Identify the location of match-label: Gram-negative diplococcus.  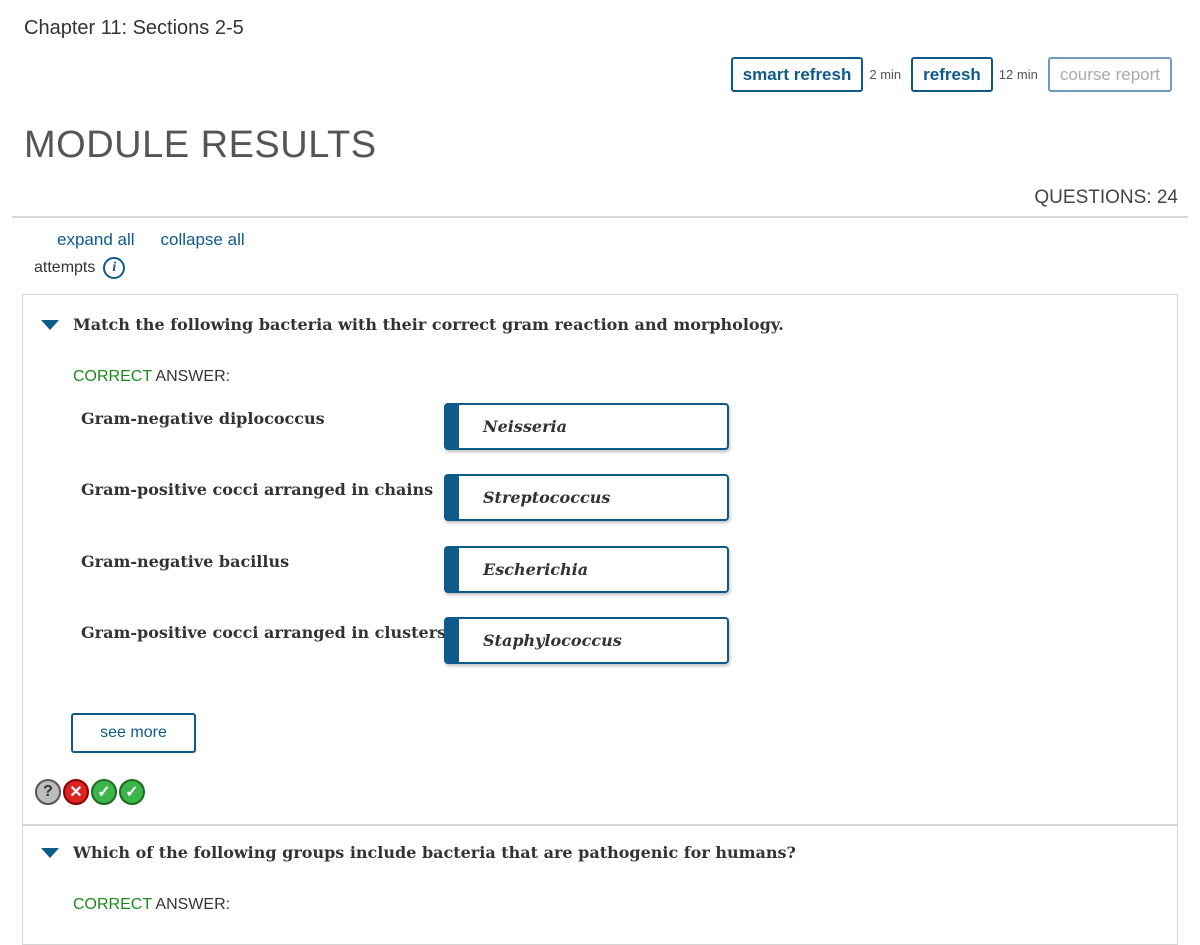
(203, 418).